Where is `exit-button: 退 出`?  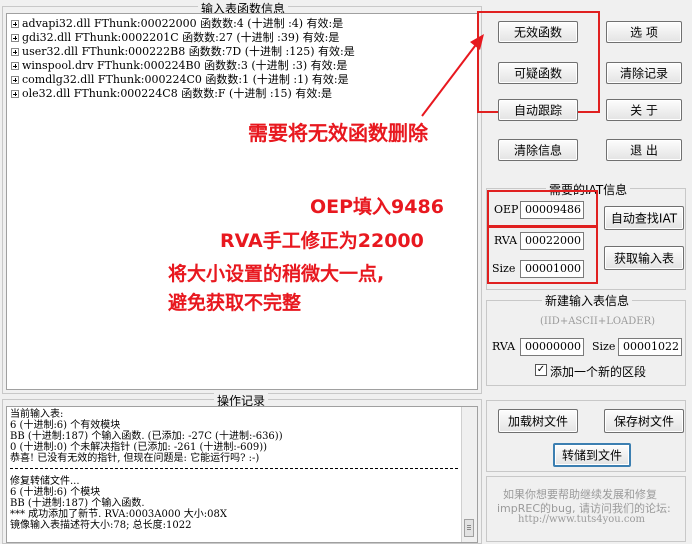
exit-button: 退 出 is located at coordinates (644, 150).